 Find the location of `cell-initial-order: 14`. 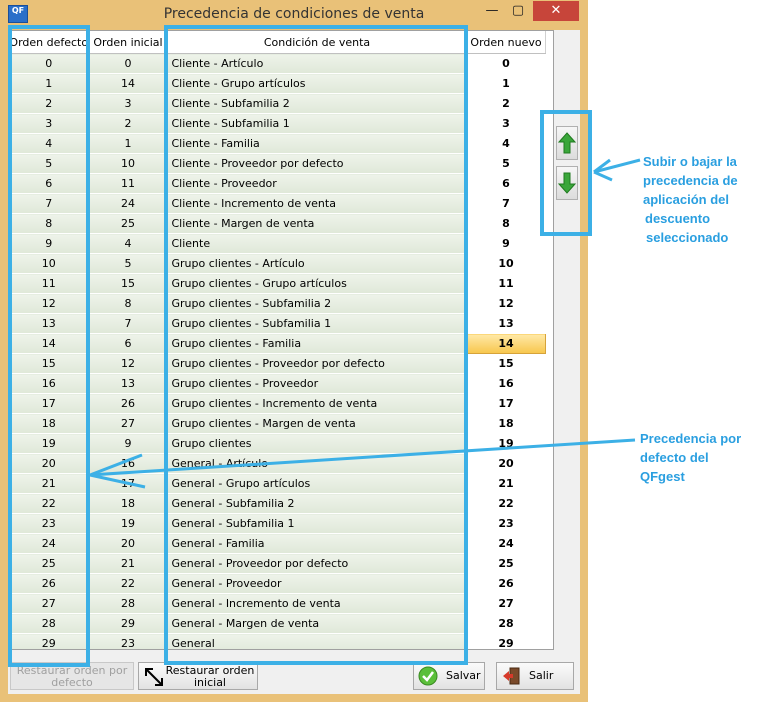

cell-initial-order: 14 is located at coordinates (128, 83).